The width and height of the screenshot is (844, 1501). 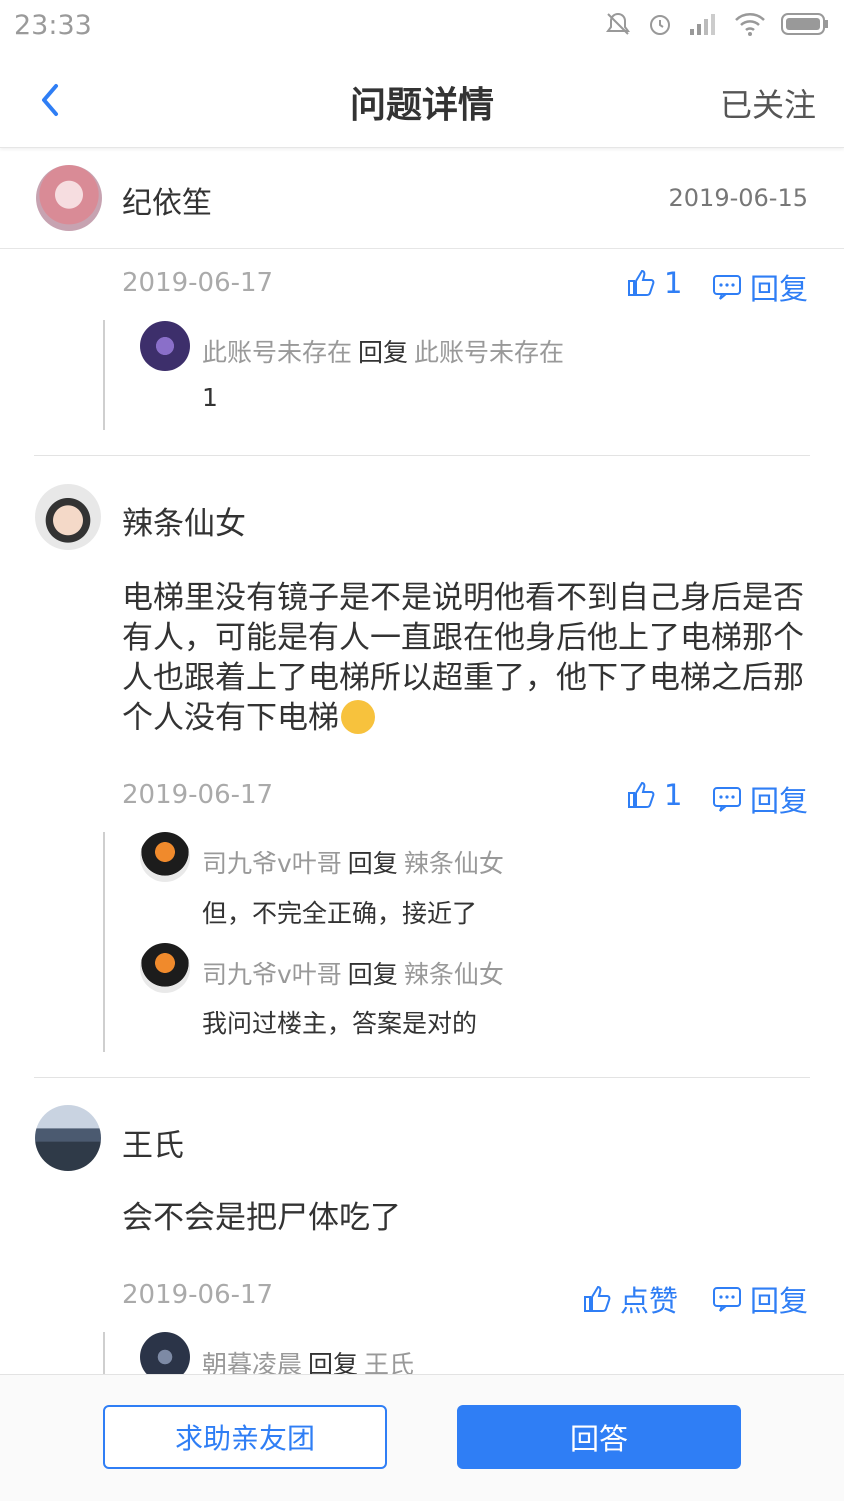 What do you see at coordinates (167, 200) in the screenshot?
I see `asker-name: 纪依笙` at bounding box center [167, 200].